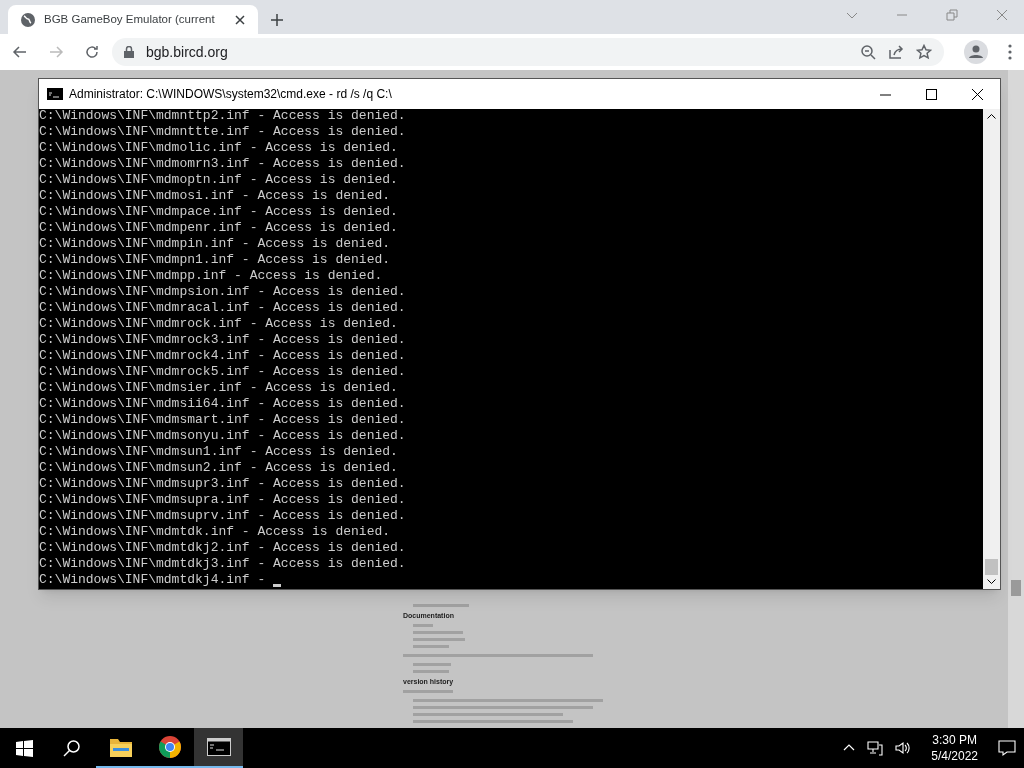 The image size is (1024, 768). I want to click on scroll-down-icon, so click(991, 582).